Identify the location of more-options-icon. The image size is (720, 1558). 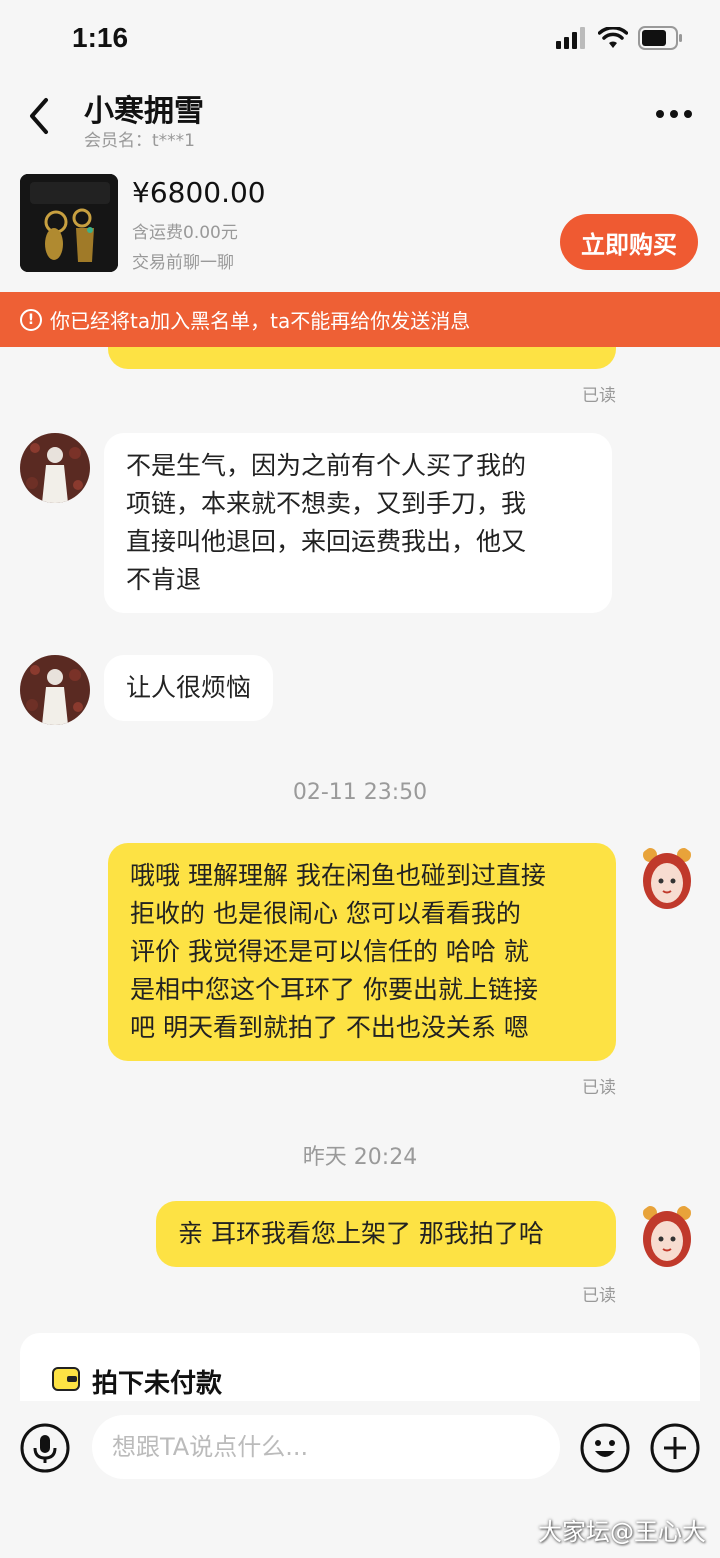
(674, 114).